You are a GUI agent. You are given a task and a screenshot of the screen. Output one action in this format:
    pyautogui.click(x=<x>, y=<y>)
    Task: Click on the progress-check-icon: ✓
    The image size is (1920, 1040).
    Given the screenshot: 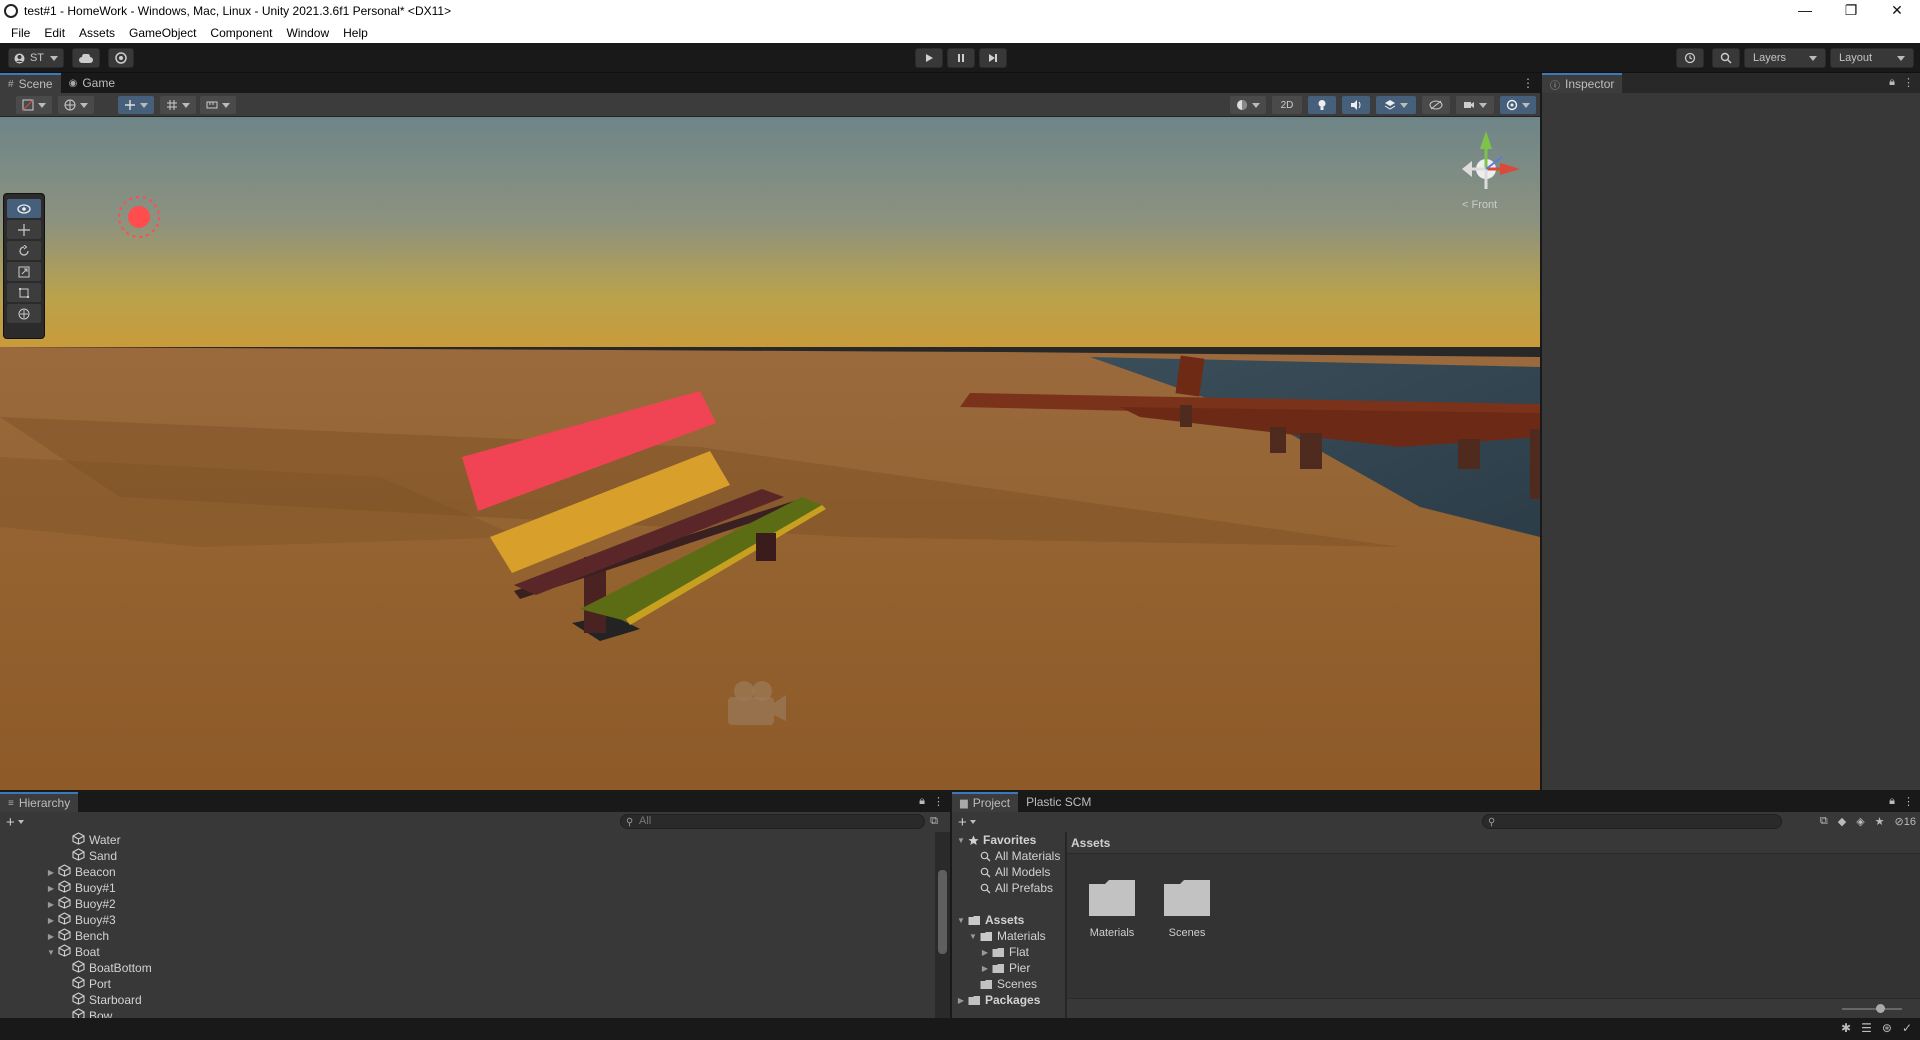 What is the action you would take?
    pyautogui.click(x=1907, y=1028)
    